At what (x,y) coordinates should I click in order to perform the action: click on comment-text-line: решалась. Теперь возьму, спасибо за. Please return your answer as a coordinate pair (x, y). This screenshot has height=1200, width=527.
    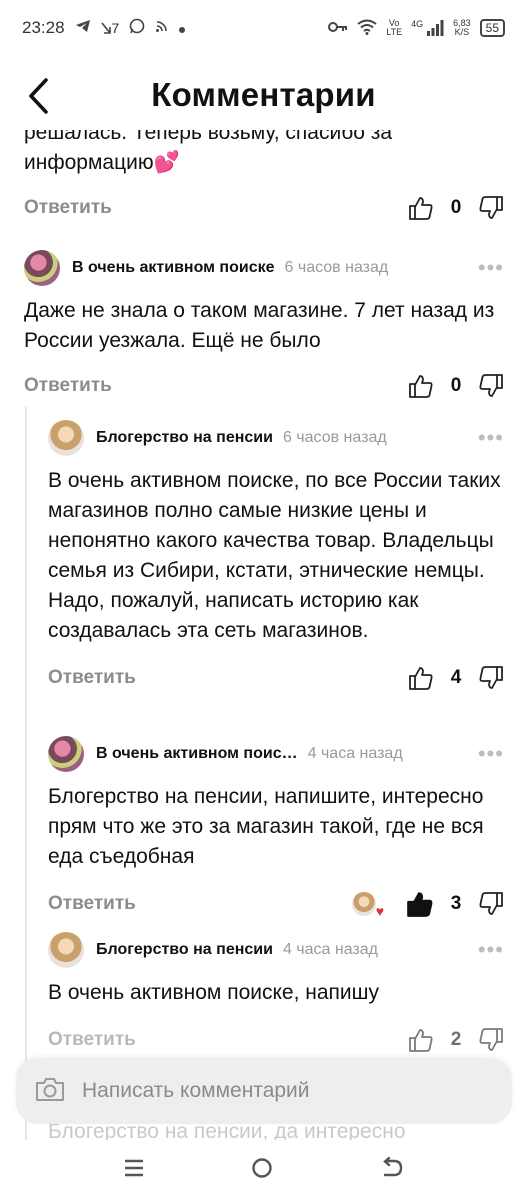
    Looking at the image, I should click on (208, 137).